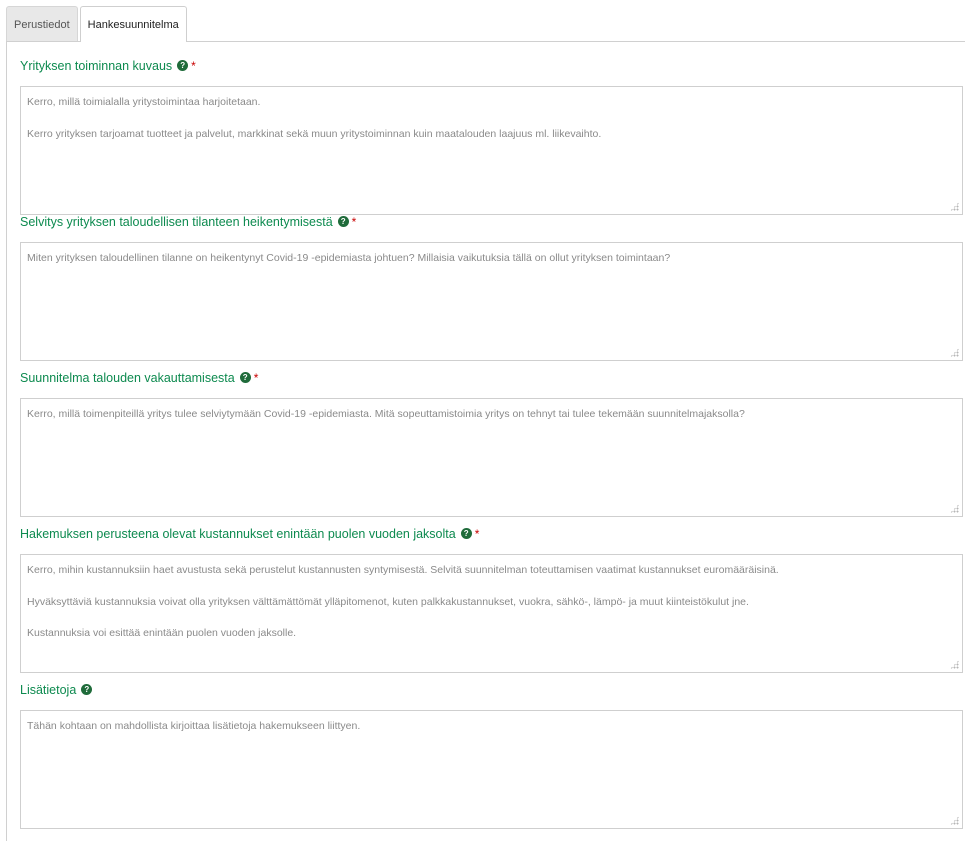 The height and width of the screenshot is (841, 965). Describe the element at coordinates (48, 690) in the screenshot. I see `field-label-text: Lisätietoja` at that location.